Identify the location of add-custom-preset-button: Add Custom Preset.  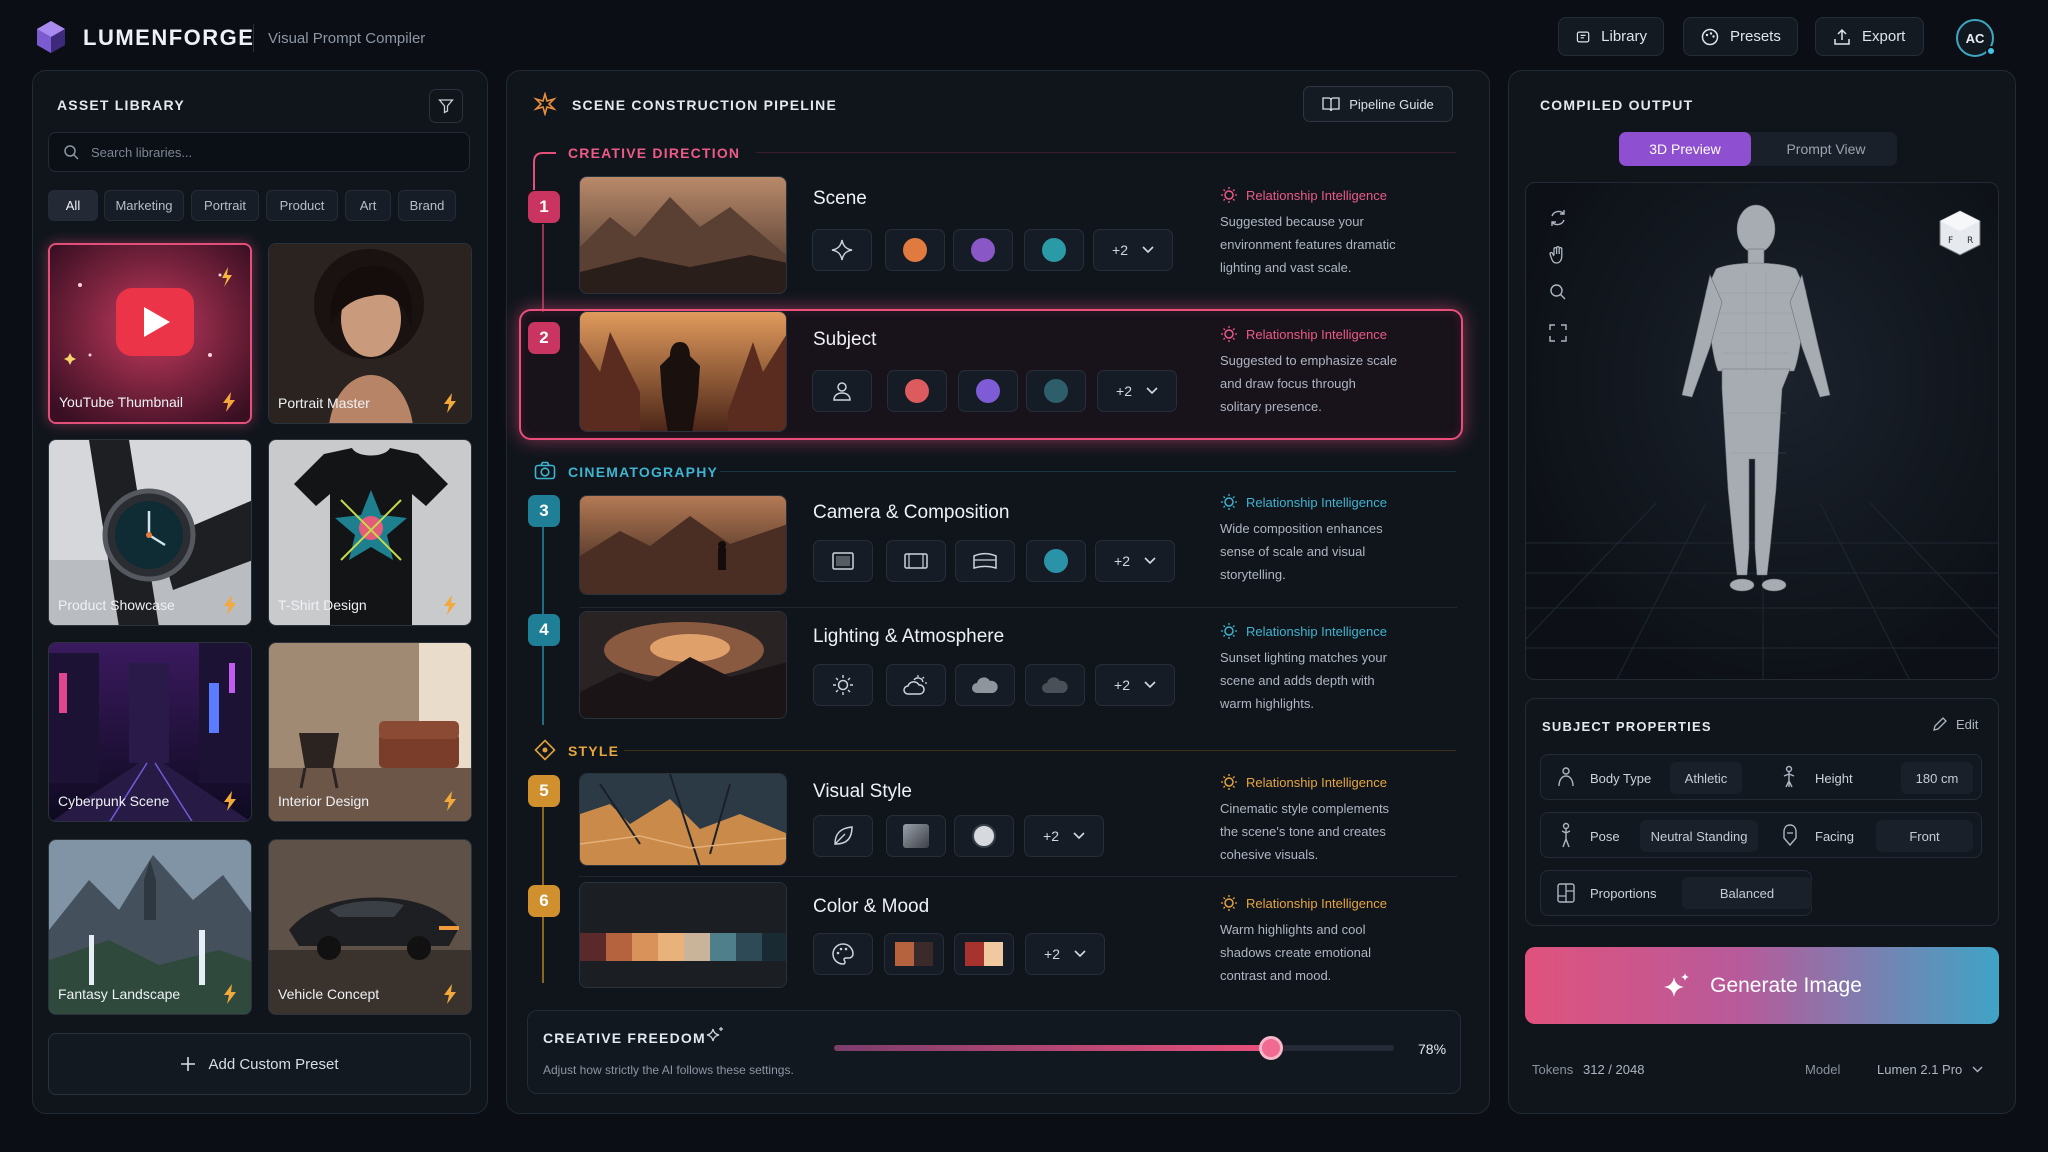
(259, 1064).